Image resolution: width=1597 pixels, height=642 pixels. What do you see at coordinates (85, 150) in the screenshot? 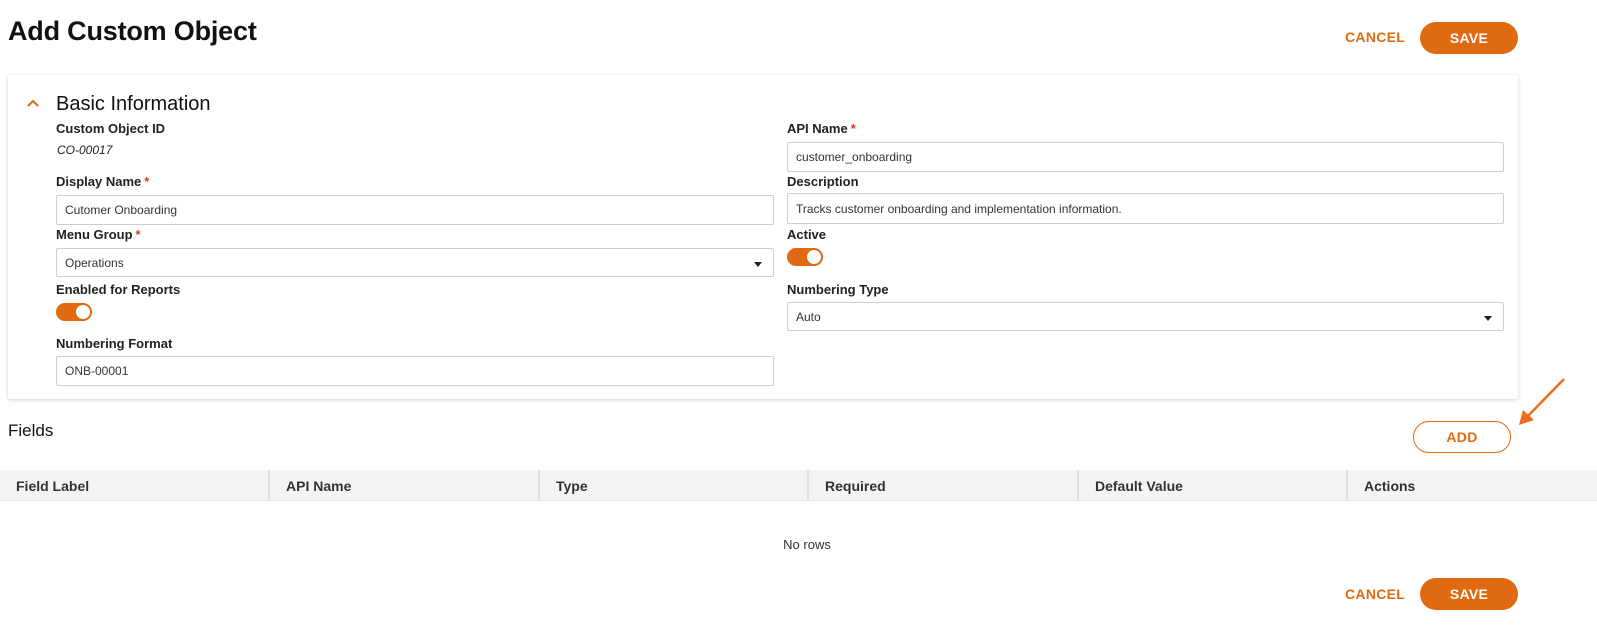
I see `custom-object-id-value: CO-00017` at bounding box center [85, 150].